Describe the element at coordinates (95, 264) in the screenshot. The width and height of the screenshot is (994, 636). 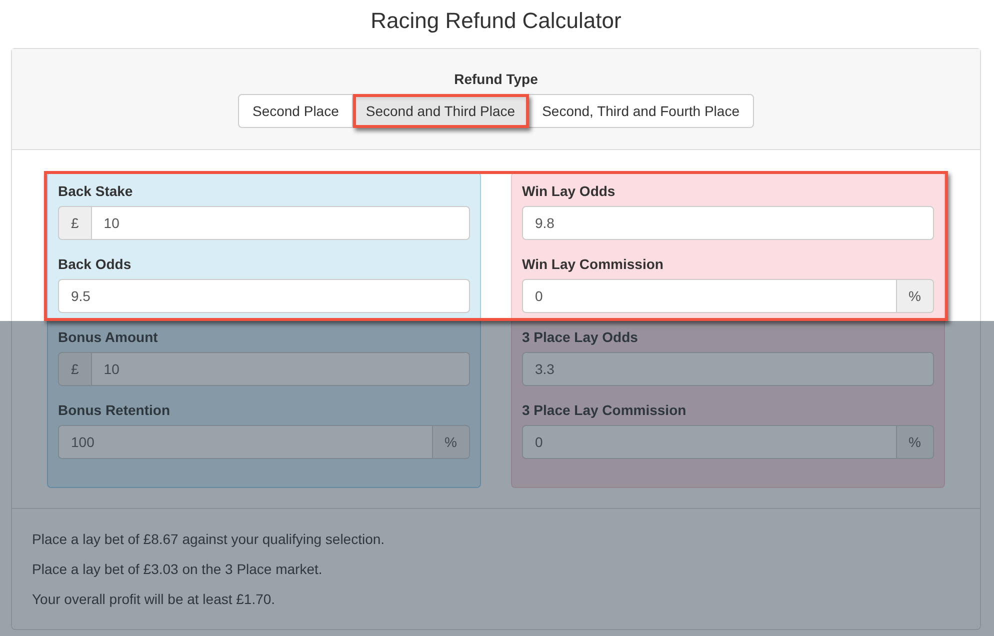
I see `field-label: Back Odds` at that location.